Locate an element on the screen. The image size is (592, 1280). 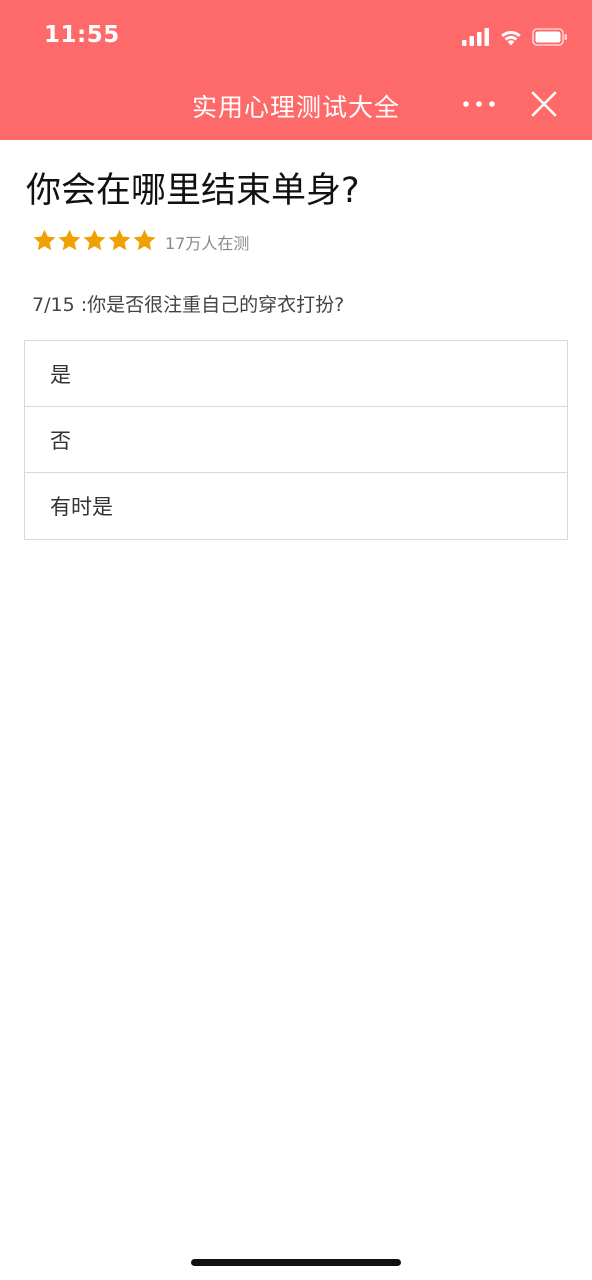
question-text: 7/15 :你是否很注重自己的穿衣打扮? is located at coordinates (188, 305).